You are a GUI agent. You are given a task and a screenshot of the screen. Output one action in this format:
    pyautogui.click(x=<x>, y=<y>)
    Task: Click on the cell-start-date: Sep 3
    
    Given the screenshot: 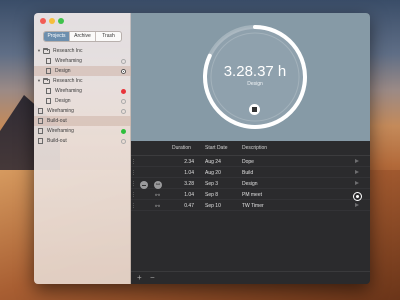 What is the action you would take?
    pyautogui.click(x=212, y=184)
    